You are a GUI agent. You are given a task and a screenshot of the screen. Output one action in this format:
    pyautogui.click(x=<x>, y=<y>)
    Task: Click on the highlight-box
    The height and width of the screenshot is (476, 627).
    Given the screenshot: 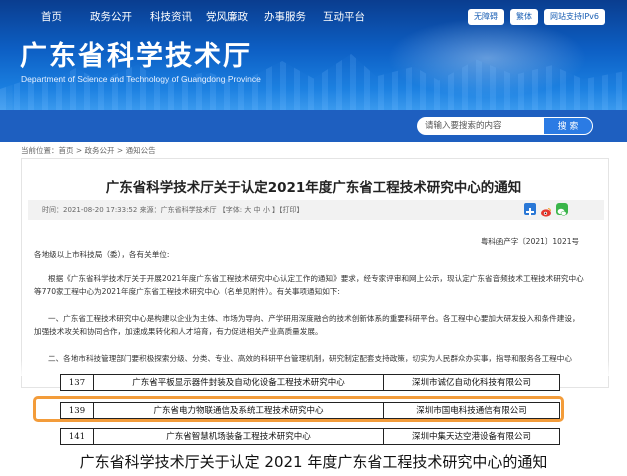 What is the action you would take?
    pyautogui.click(x=298, y=409)
    